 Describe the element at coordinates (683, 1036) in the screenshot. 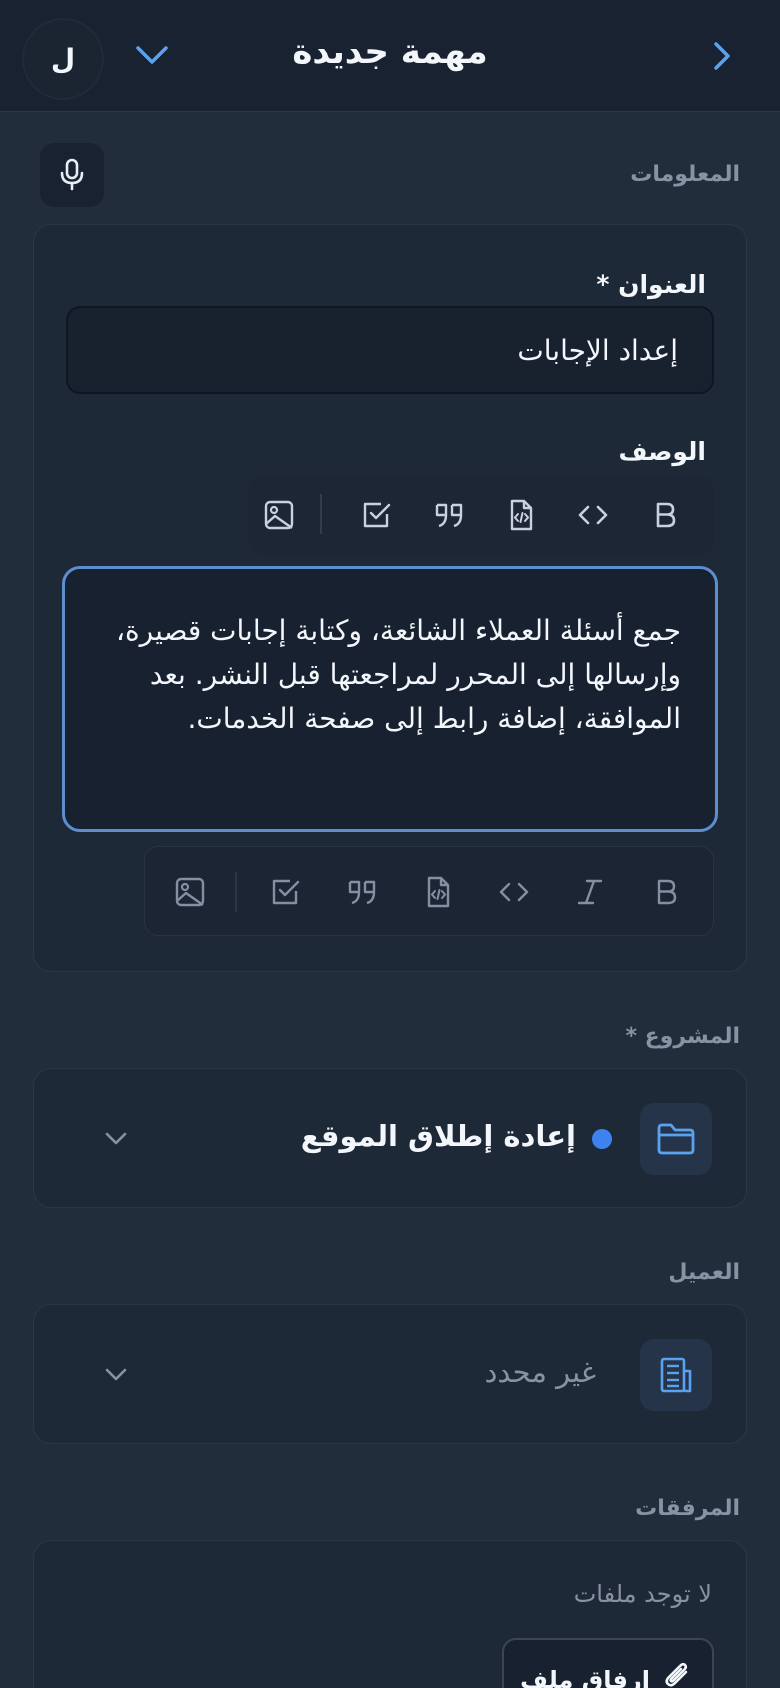

I see `project-section-label: المشروع *` at that location.